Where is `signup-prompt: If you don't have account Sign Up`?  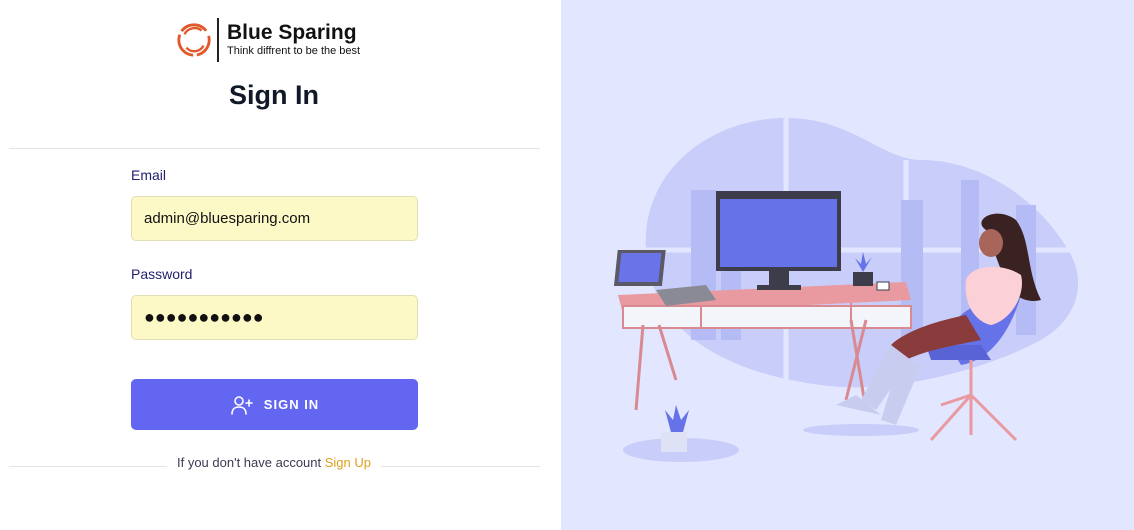
signup-prompt: If you don't have account Sign Up is located at coordinates (274, 462).